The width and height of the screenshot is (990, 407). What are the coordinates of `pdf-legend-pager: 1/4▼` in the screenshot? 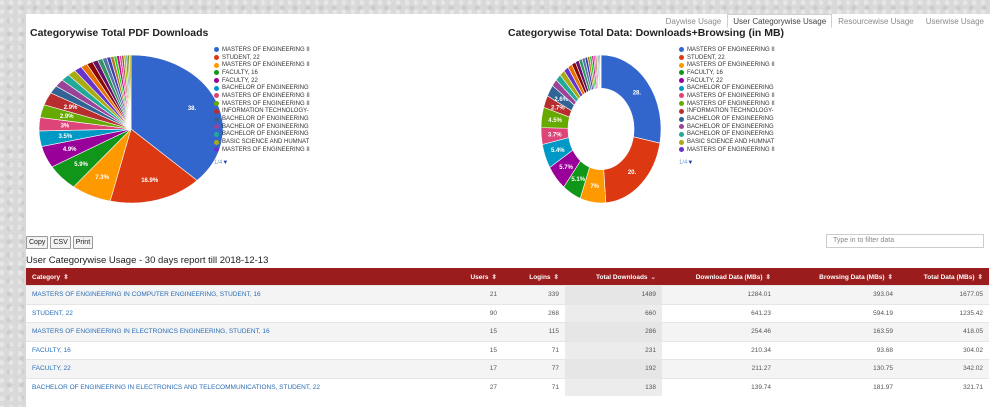 It's located at (262, 163).